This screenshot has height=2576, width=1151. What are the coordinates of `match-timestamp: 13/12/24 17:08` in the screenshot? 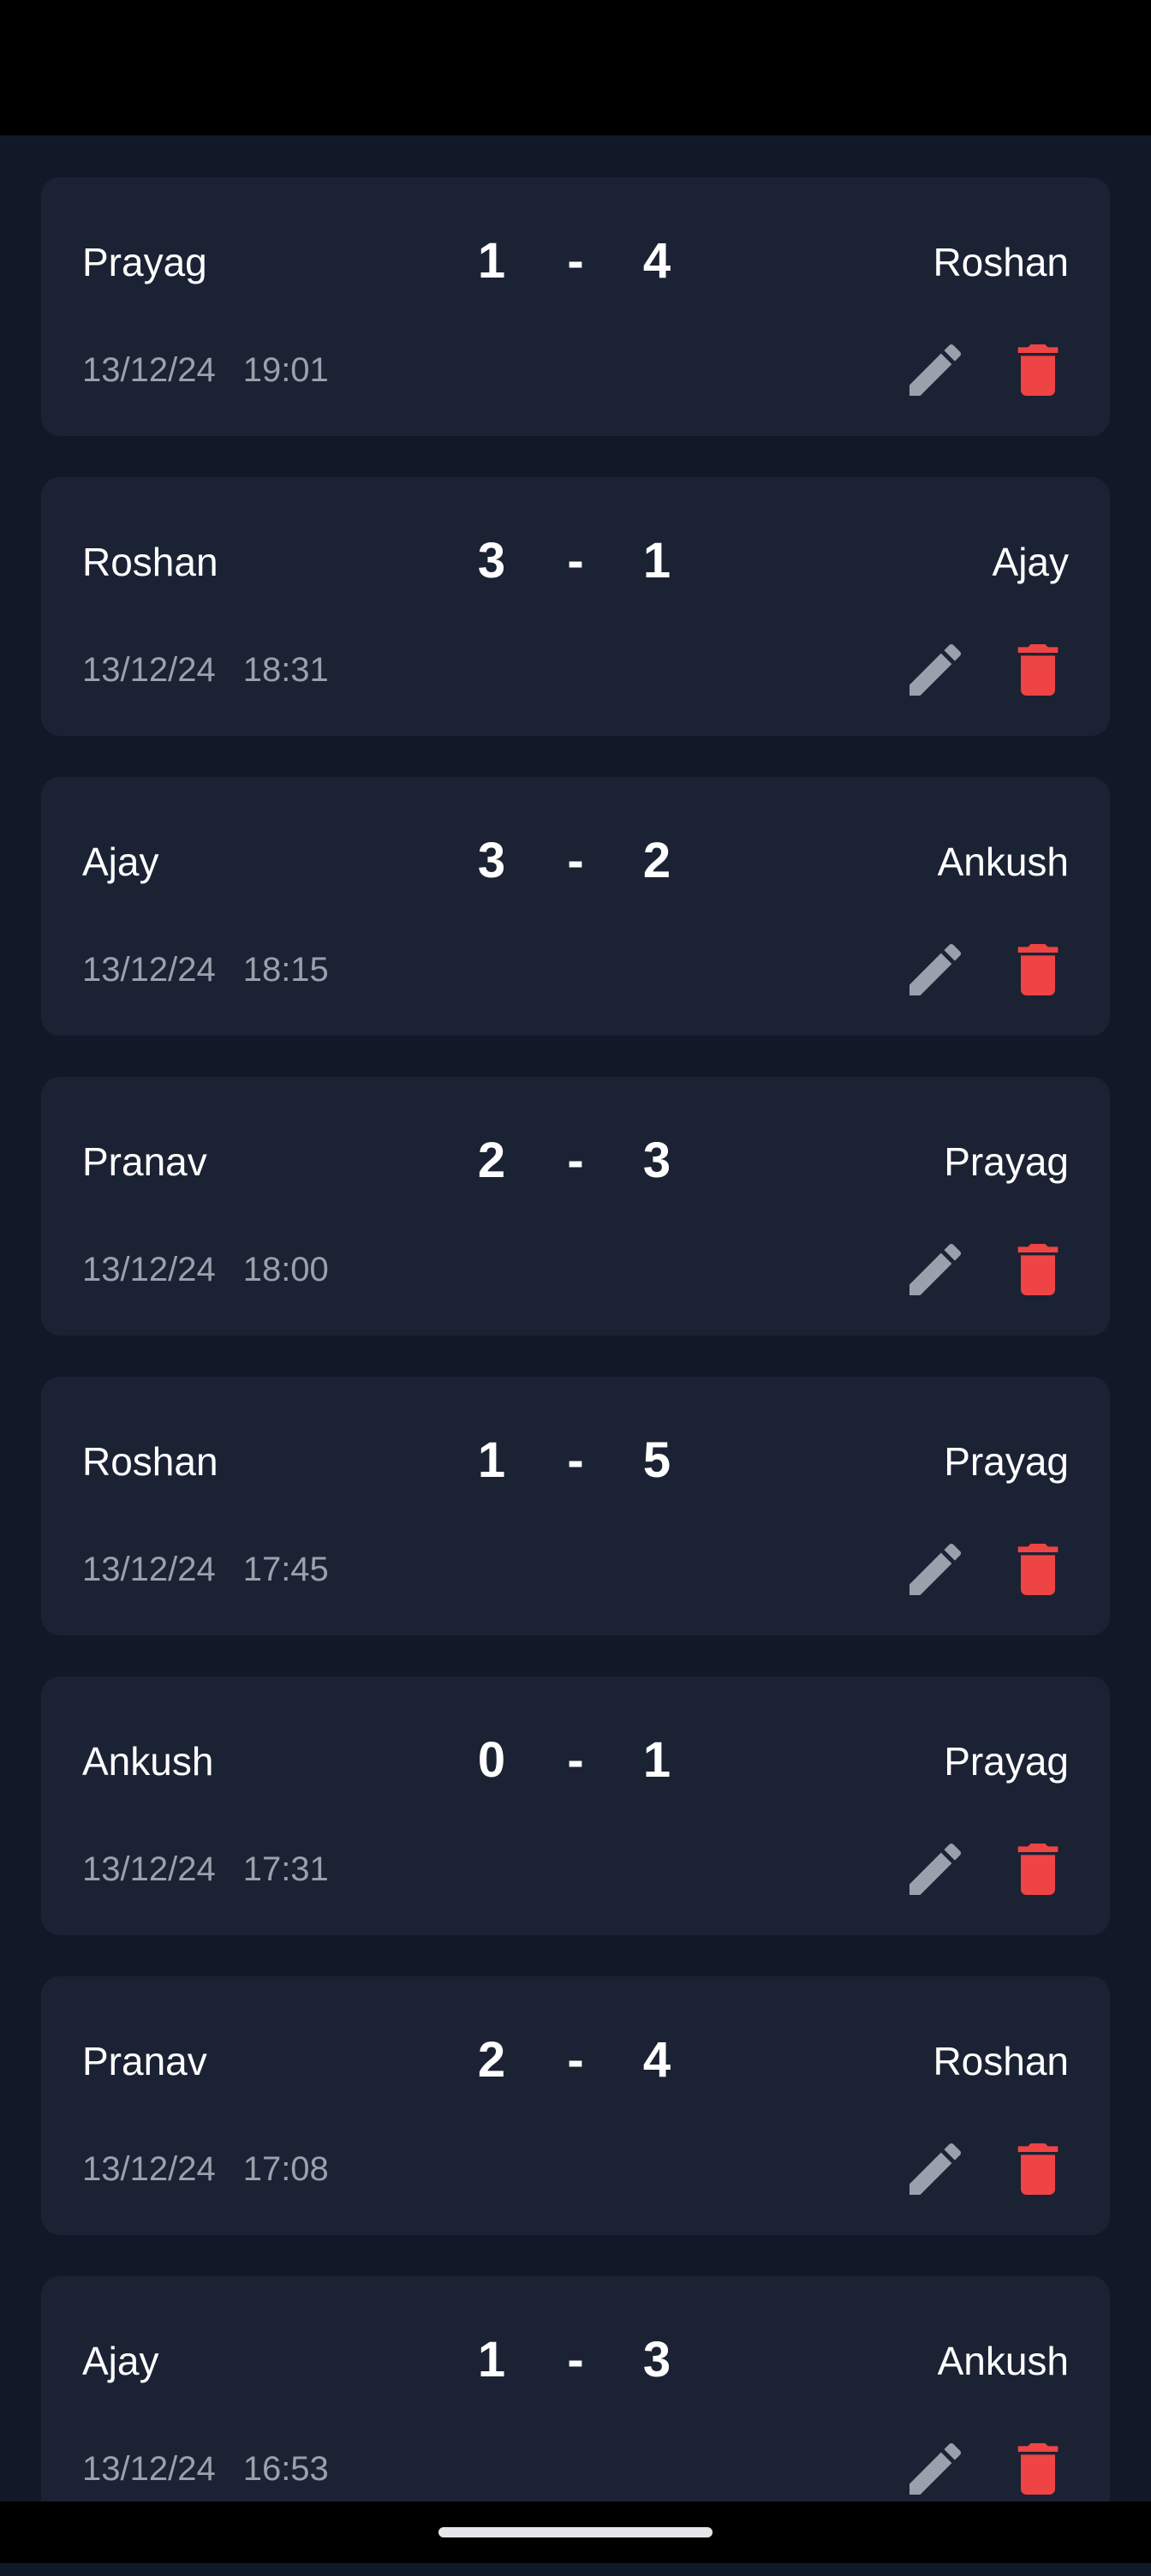 It's located at (205, 2169).